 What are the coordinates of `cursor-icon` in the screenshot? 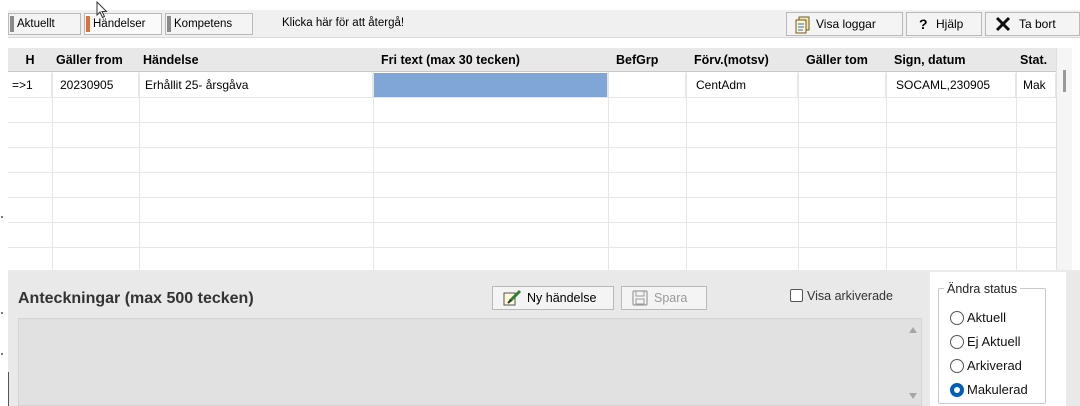 It's located at (102, 10).